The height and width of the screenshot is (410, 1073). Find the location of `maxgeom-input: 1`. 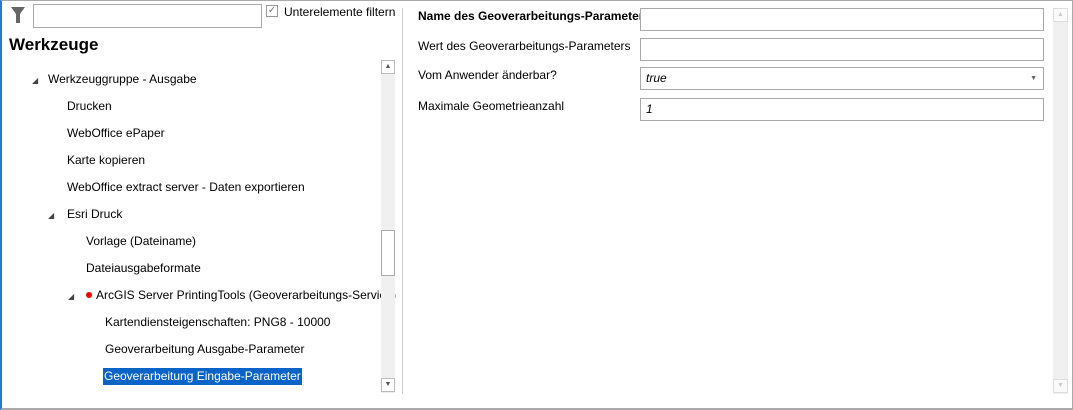

maxgeom-input: 1 is located at coordinates (842, 109).